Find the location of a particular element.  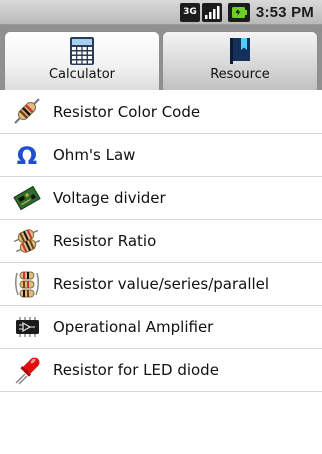

resistor-icon is located at coordinates (27, 111).